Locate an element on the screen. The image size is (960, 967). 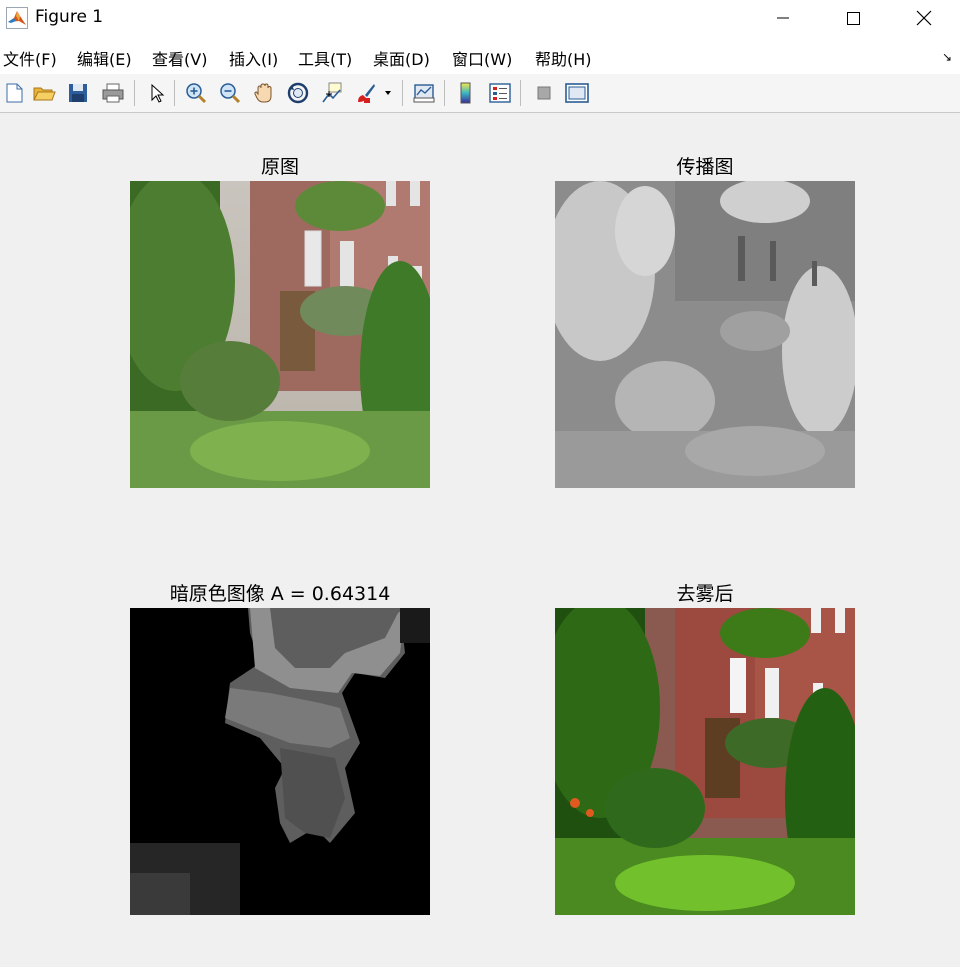
rotate-3d-button is located at coordinates (298, 93).